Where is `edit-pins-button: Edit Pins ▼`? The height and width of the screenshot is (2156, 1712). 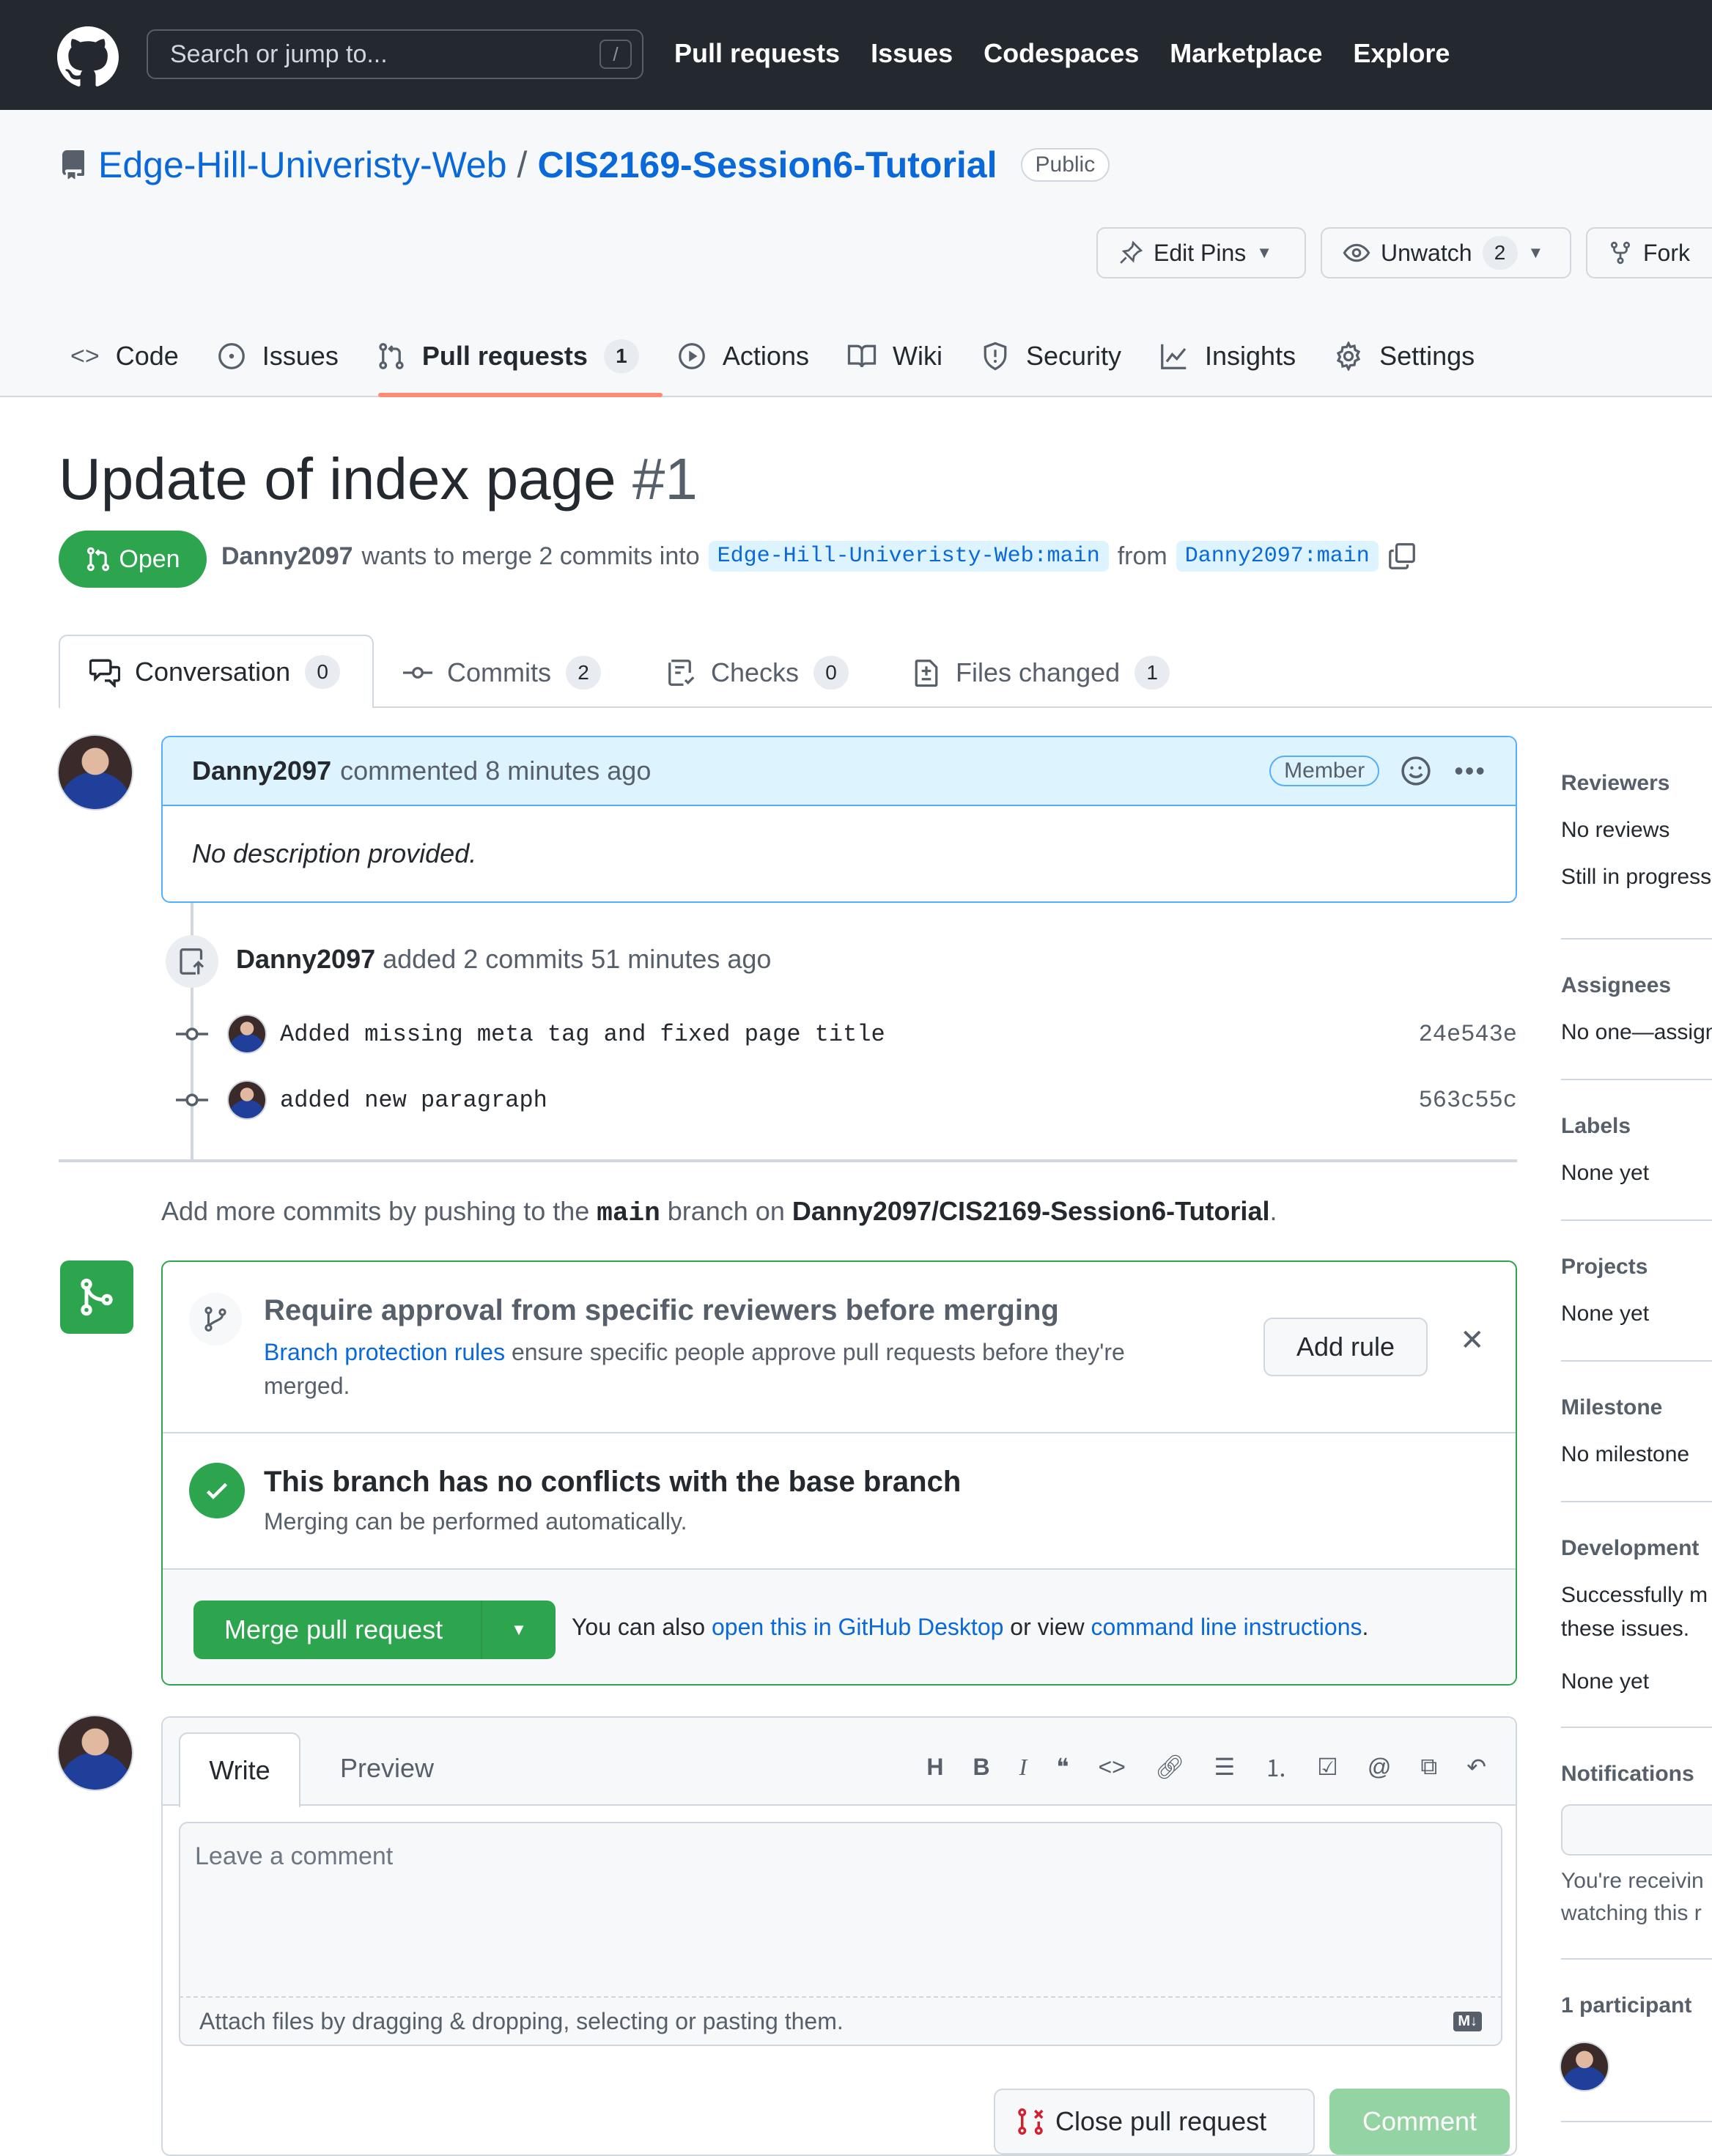 edit-pins-button: Edit Pins ▼ is located at coordinates (1201, 252).